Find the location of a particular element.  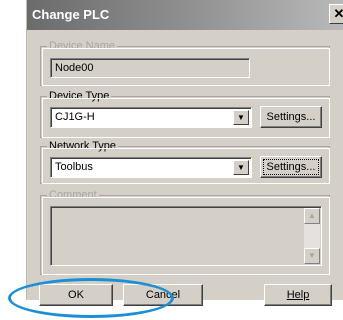

close-icon: ✕ is located at coordinates (336, 14).